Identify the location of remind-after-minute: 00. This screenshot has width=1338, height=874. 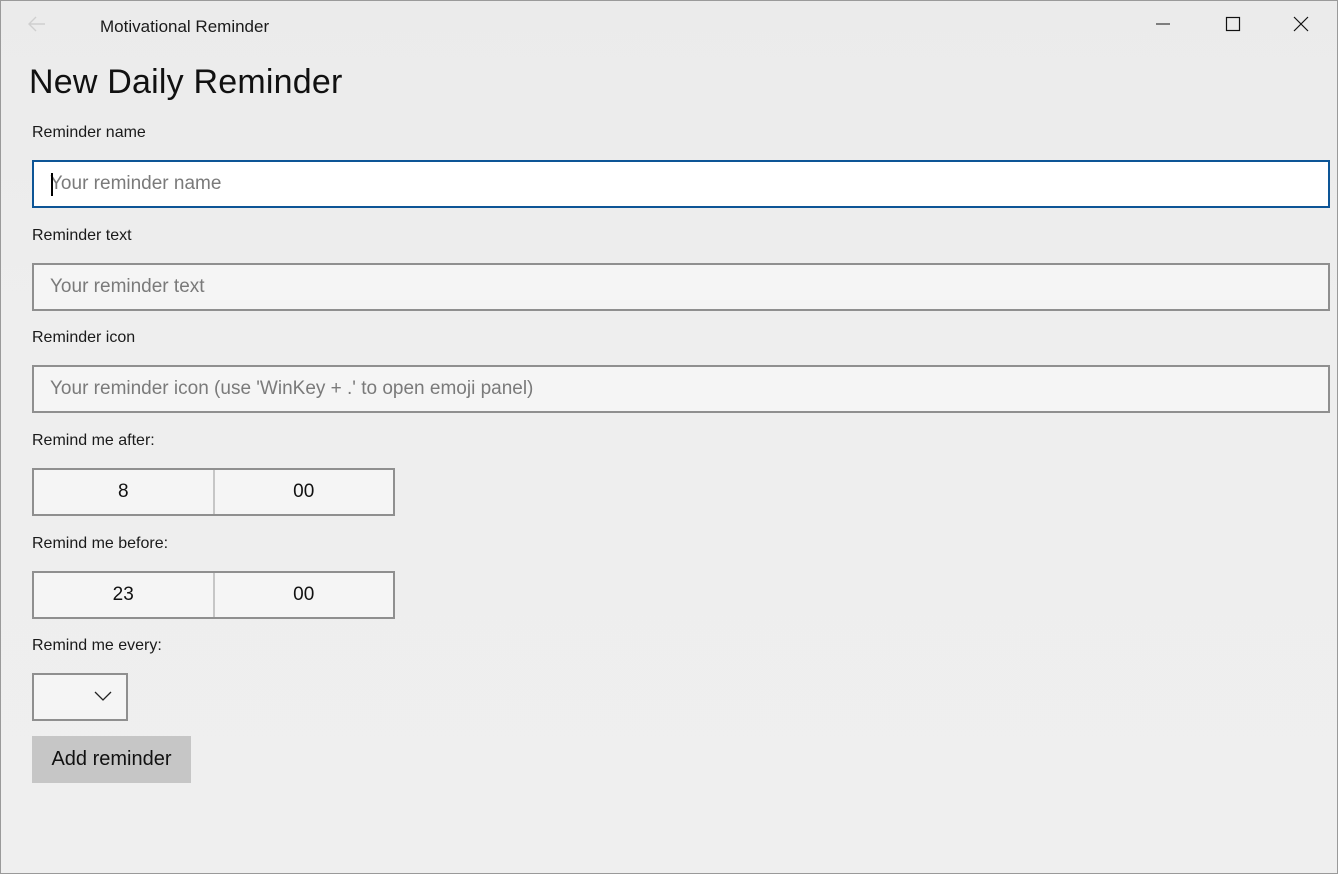
(303, 492).